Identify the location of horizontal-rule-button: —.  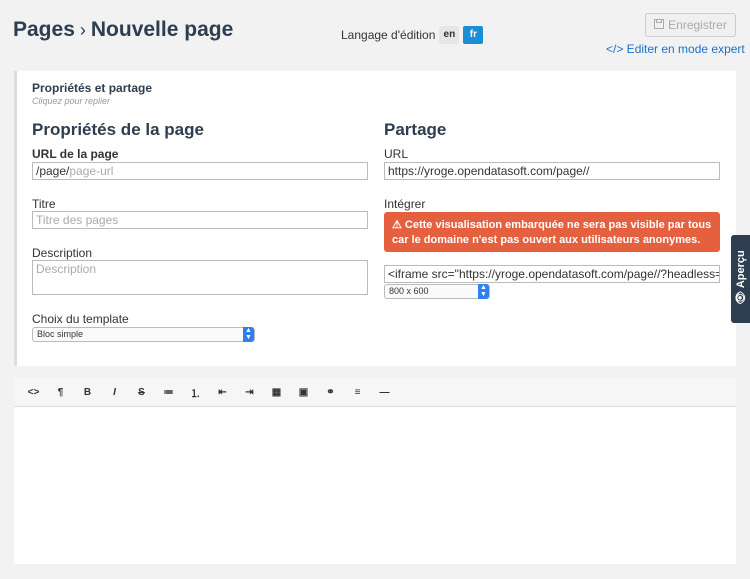
(384, 393).